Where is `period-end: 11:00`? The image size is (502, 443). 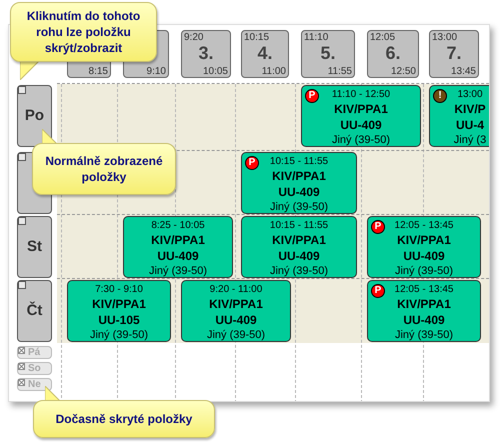
period-end: 11:00 is located at coordinates (274, 71).